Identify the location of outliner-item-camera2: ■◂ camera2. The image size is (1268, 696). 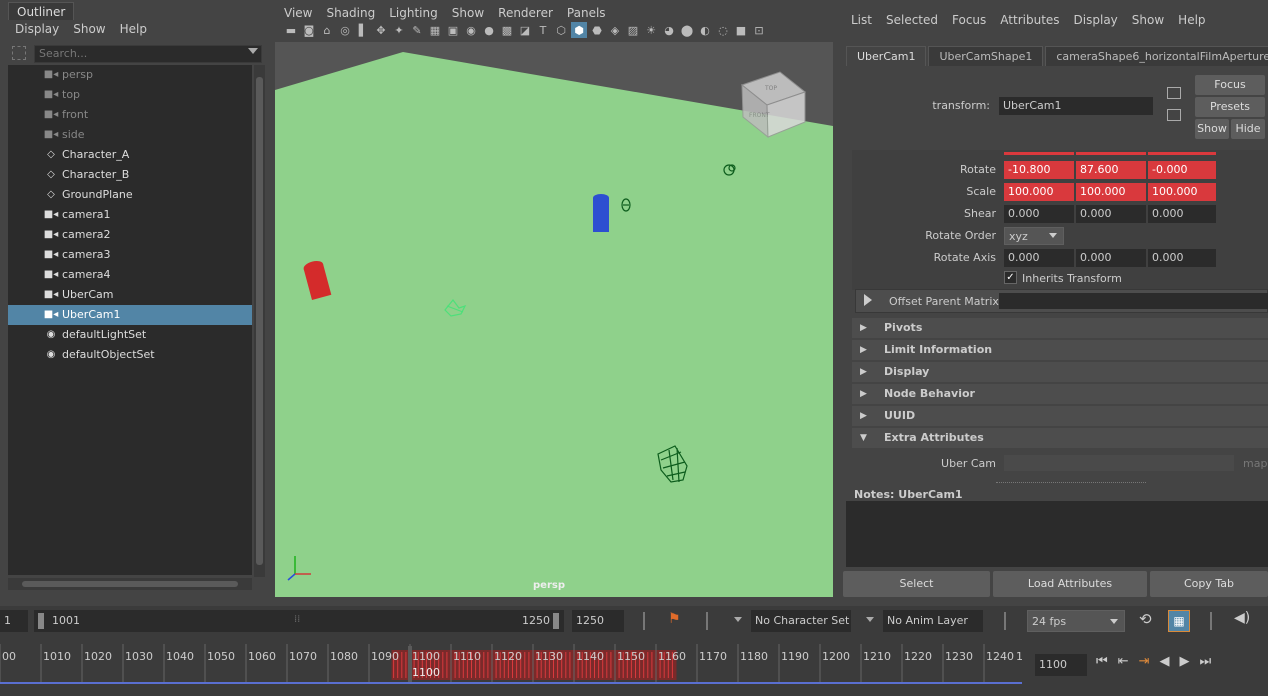
(130, 235).